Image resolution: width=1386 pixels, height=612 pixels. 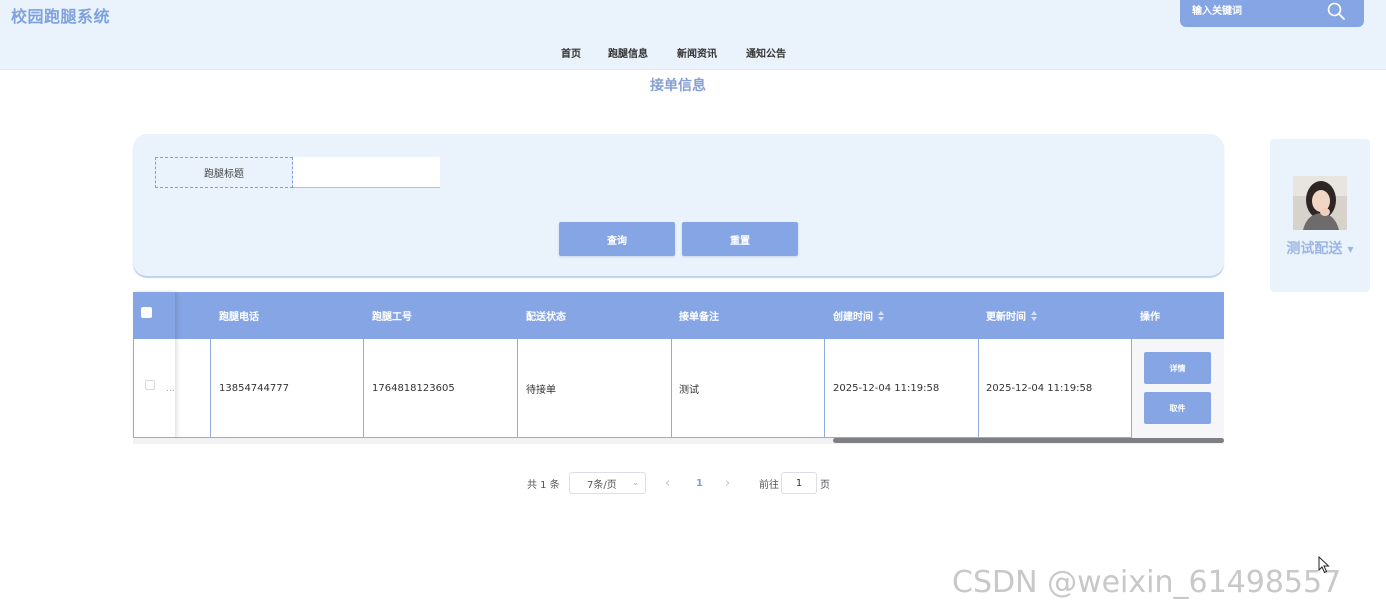 What do you see at coordinates (699, 317) in the screenshot?
I see `col-note: 接单备注` at bounding box center [699, 317].